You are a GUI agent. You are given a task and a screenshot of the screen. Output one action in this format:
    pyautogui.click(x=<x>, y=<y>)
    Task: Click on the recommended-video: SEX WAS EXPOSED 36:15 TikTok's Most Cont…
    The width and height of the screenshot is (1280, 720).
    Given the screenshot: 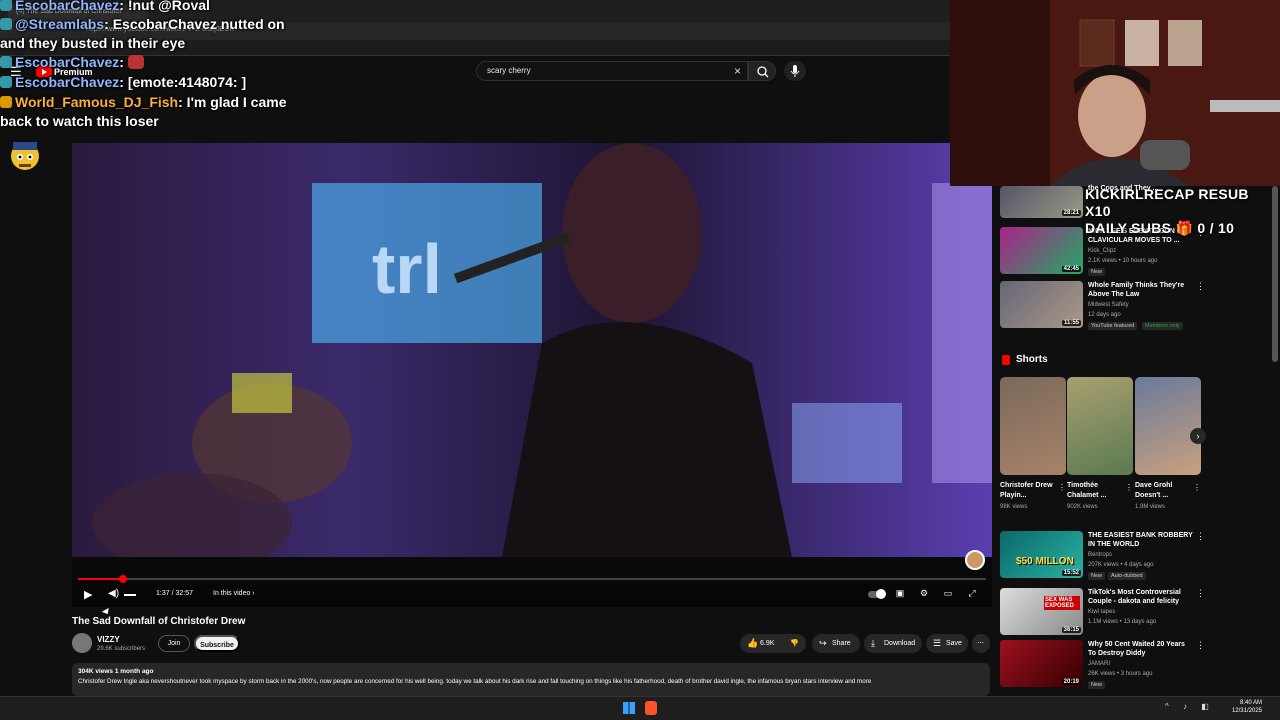 What is the action you would take?
    pyautogui.click(x=1102, y=613)
    